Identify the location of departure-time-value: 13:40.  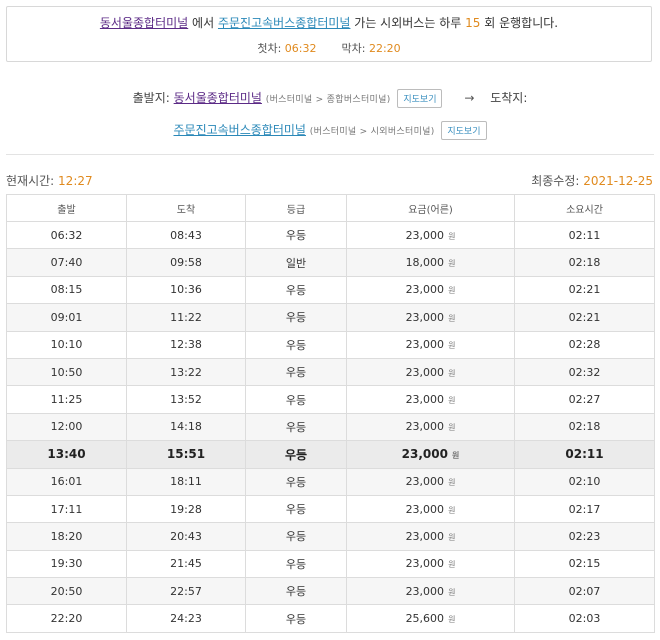
(66, 454).